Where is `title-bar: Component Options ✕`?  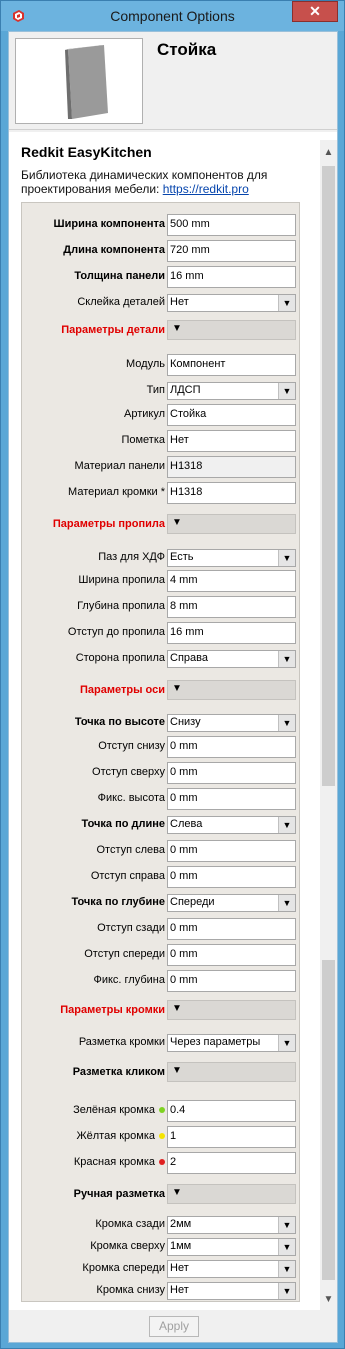
title-bar: Component Options ✕ is located at coordinates (172, 16).